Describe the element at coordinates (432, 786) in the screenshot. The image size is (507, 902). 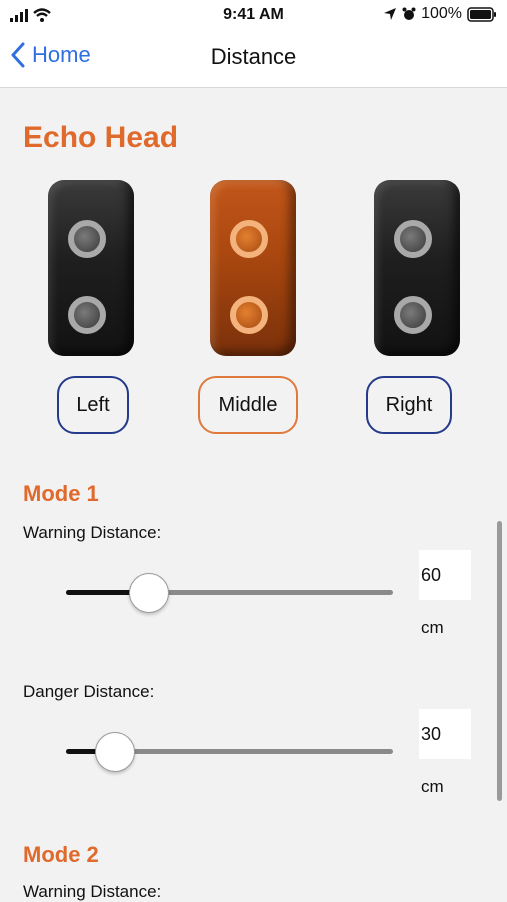
I see `mode1-danger-unit: cm` at that location.